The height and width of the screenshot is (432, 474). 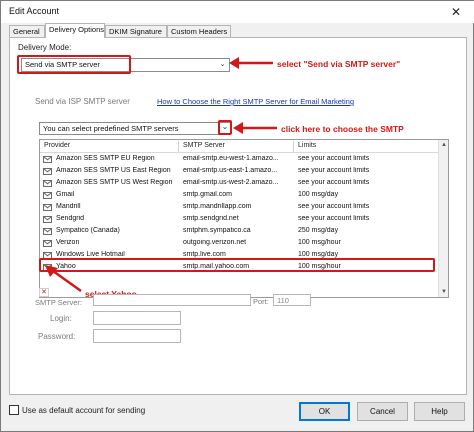 I want to click on delete-icon: ✕, so click(x=44, y=292).